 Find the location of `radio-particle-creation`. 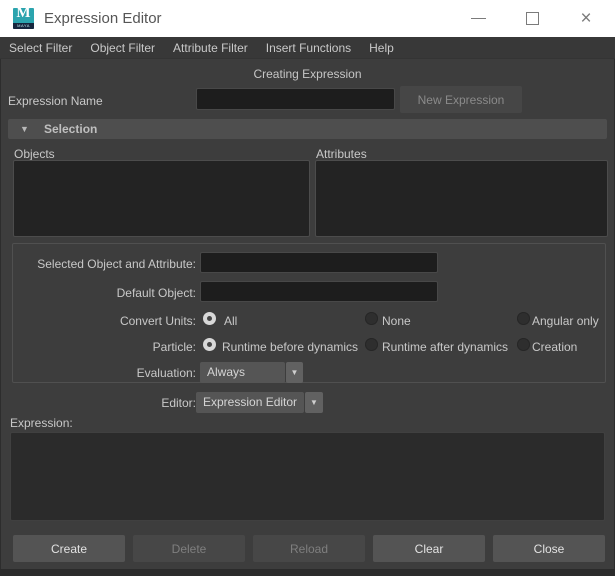

radio-particle-creation is located at coordinates (523, 344).